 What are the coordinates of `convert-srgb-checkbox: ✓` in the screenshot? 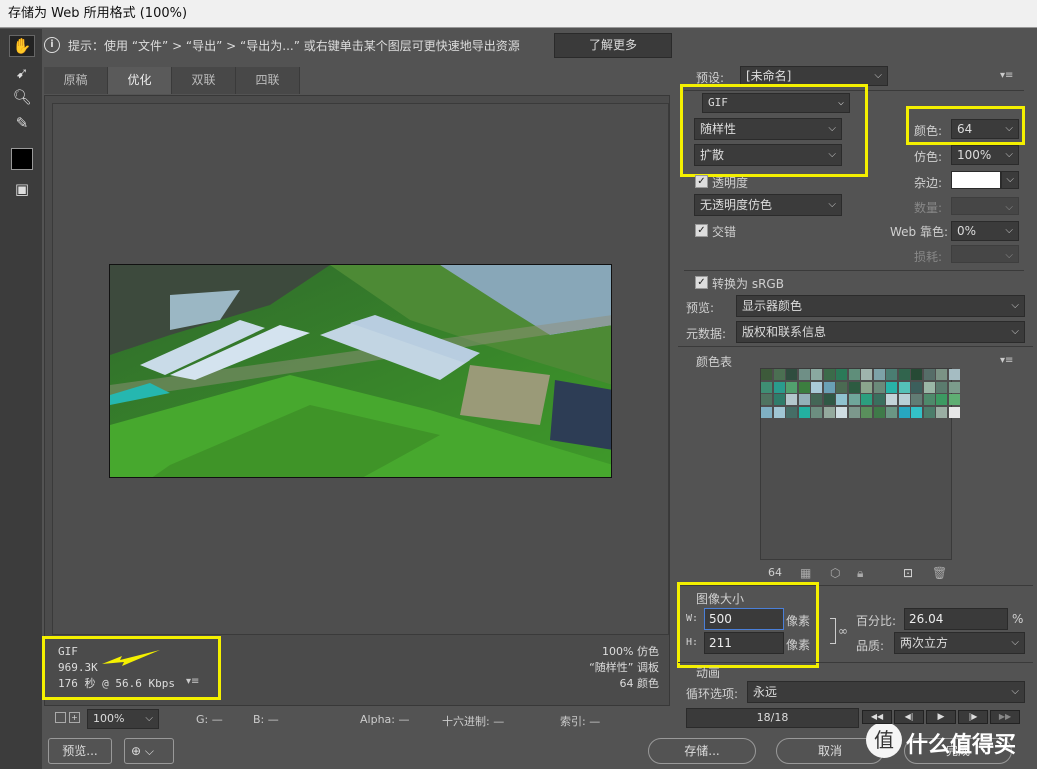 It's located at (701, 282).